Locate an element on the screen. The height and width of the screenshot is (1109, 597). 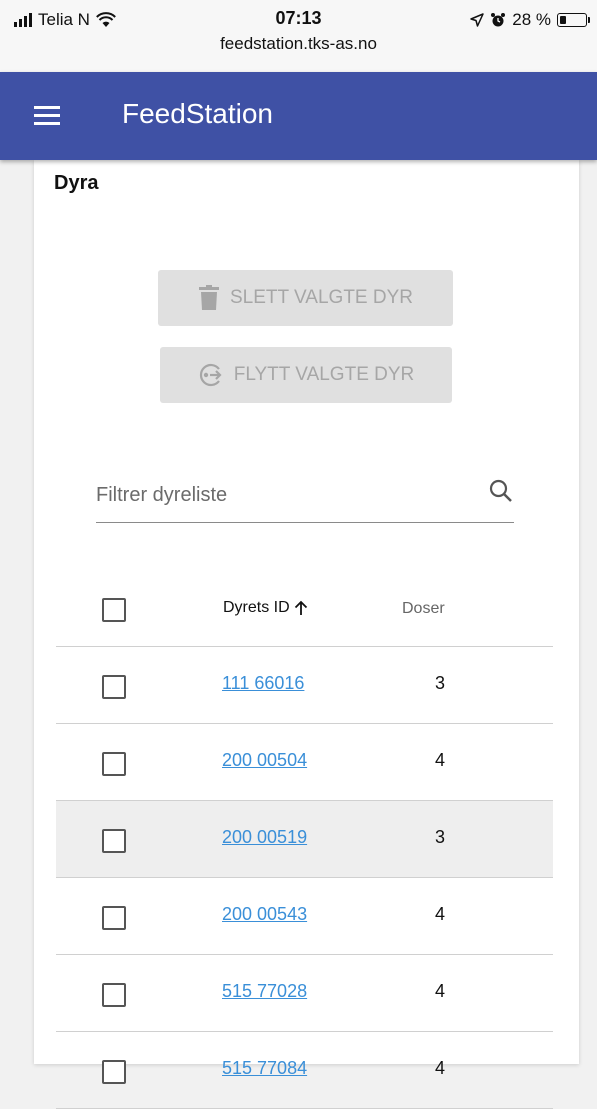
table-header: Dyrets ID Doser is located at coordinates (304, 608).